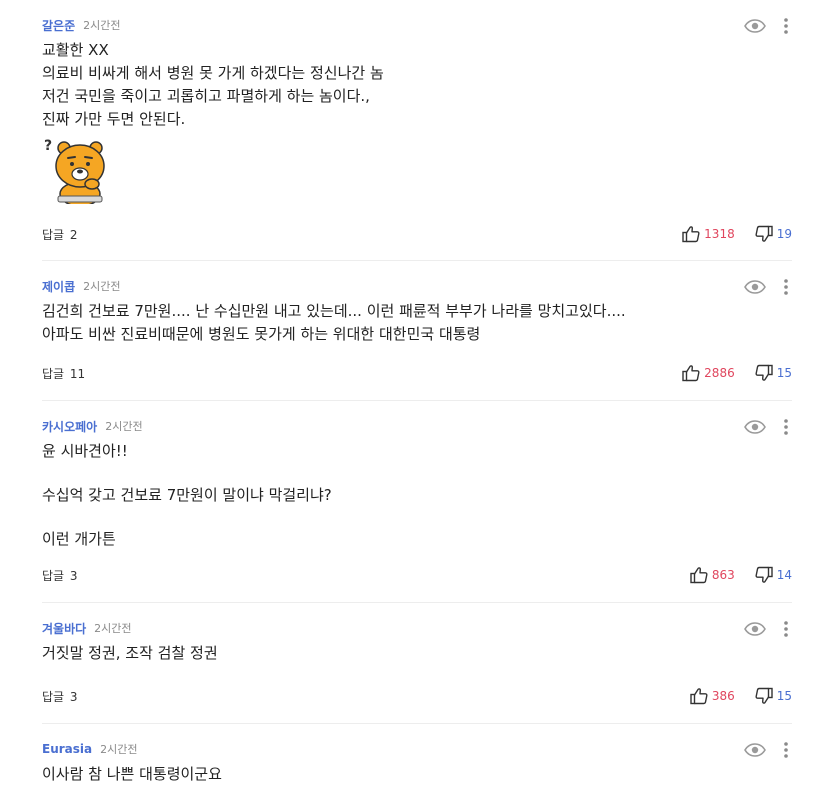  What do you see at coordinates (719, 234) in the screenshot?
I see `like-count: 1318` at bounding box center [719, 234].